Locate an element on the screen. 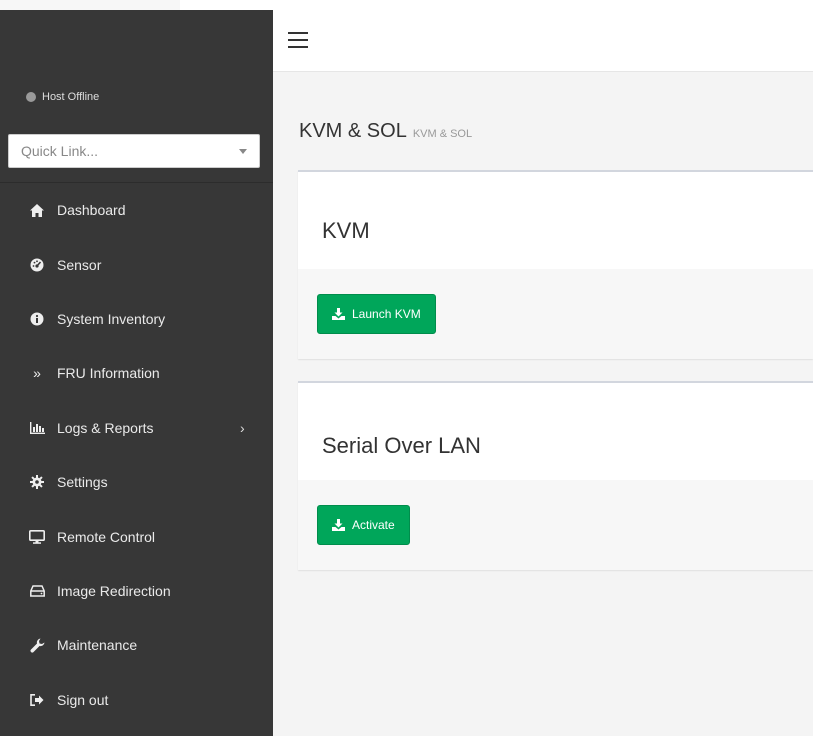 Image resolution: width=813 pixels, height=736 pixels. sidebar-item-label: System Inventory is located at coordinates (111, 318).